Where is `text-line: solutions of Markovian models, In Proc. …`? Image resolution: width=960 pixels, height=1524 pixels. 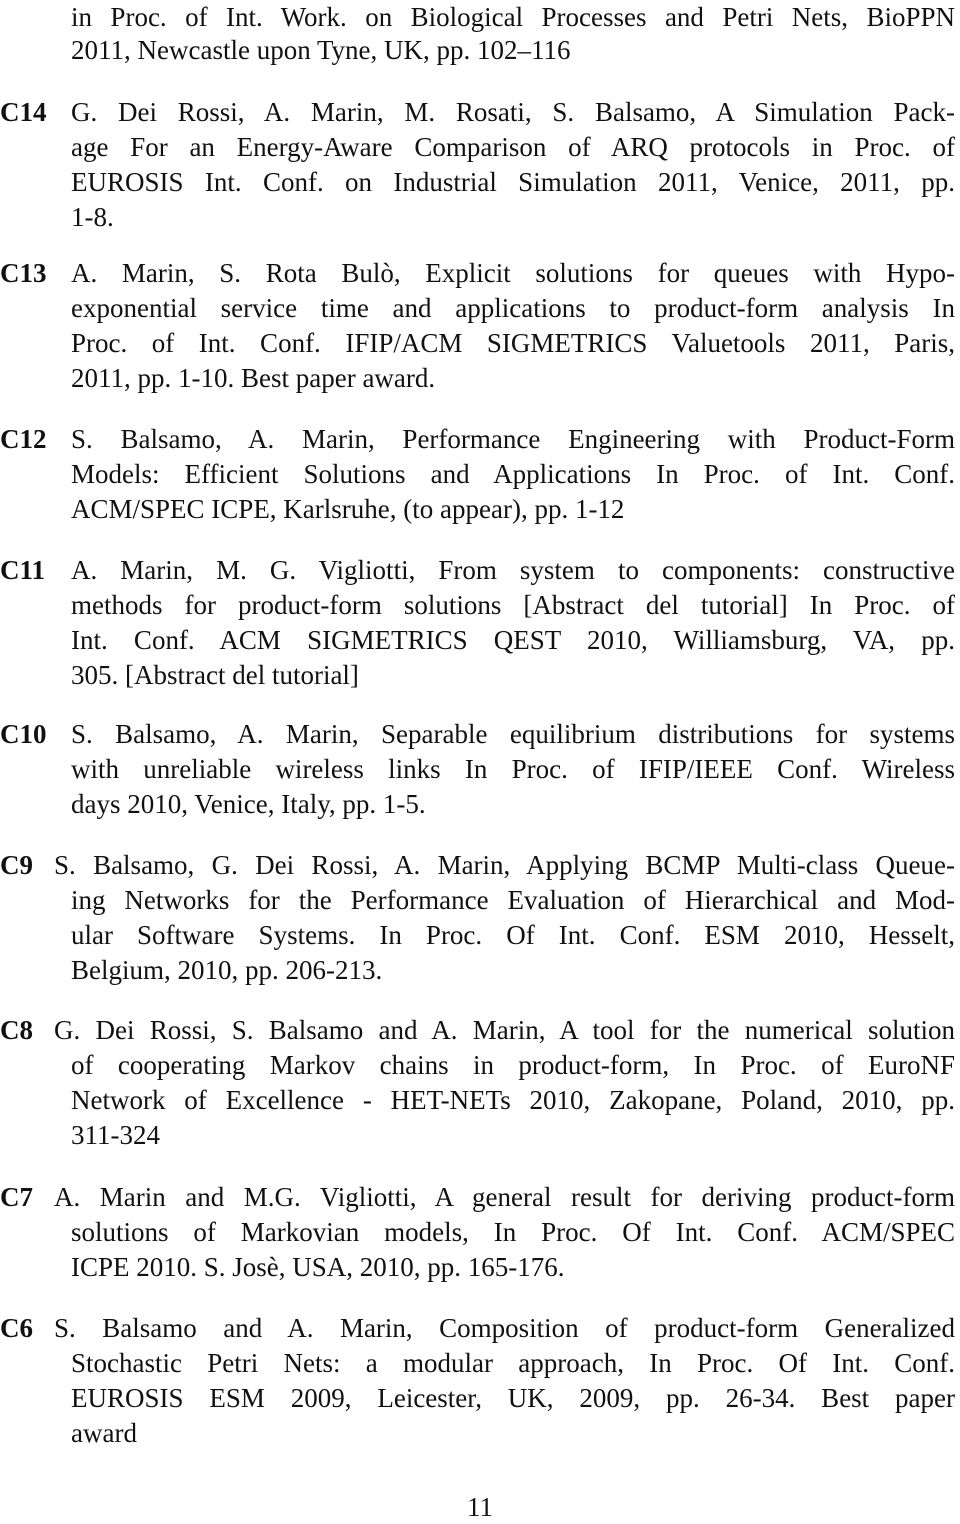
text-line: solutions of Markovian models, In Proc. … is located at coordinates (513, 1232).